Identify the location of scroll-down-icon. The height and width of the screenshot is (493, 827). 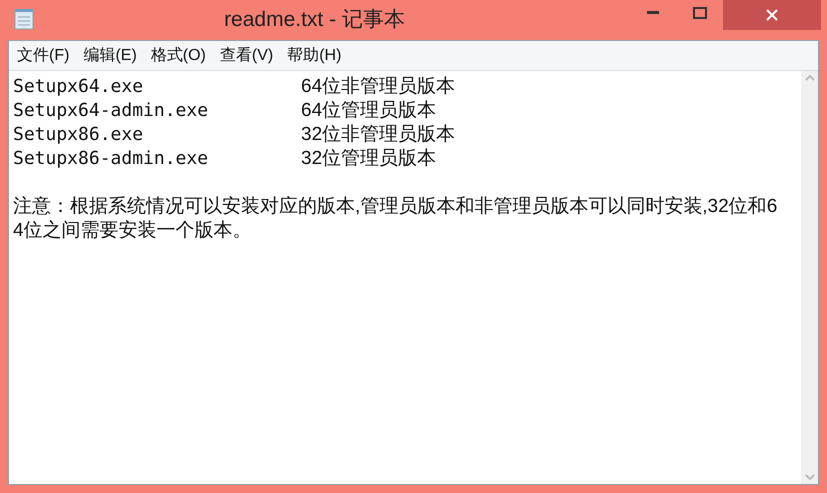
(809, 477).